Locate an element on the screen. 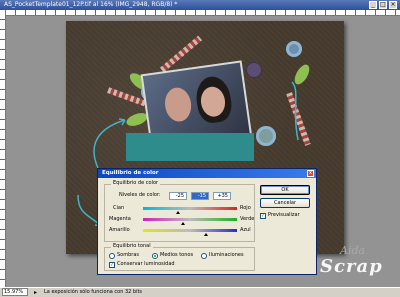 Image resolution: width=400 pixels, height=297 pixels. highlights-label: Iluminaciones is located at coordinates (226, 255).